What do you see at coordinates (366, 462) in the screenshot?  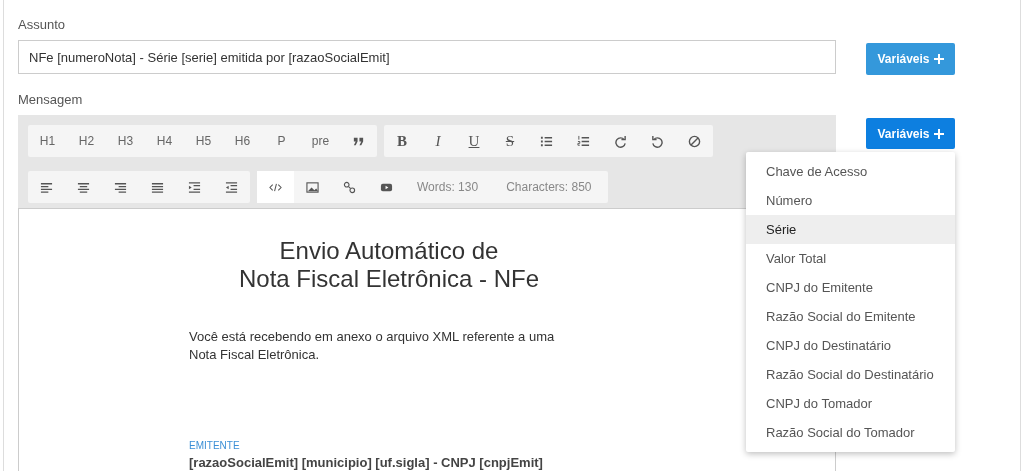 I see `section-value: [razaoSocialEmit] [municipio] [uf.sigla] - CNPJ [cnpjEmit]` at bounding box center [366, 462].